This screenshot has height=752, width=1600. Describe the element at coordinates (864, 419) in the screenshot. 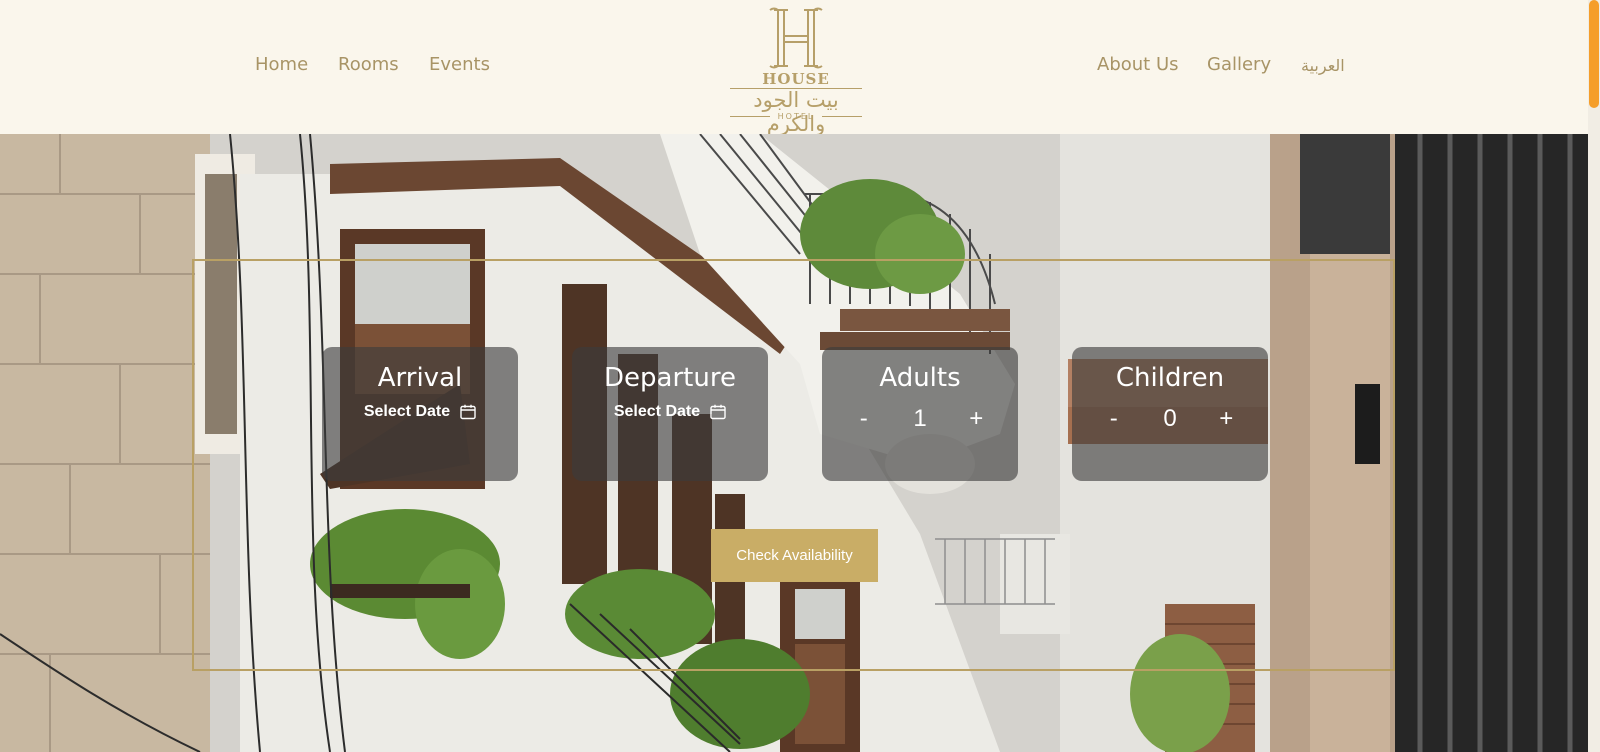

I see `adults-decrement-button: -` at that location.